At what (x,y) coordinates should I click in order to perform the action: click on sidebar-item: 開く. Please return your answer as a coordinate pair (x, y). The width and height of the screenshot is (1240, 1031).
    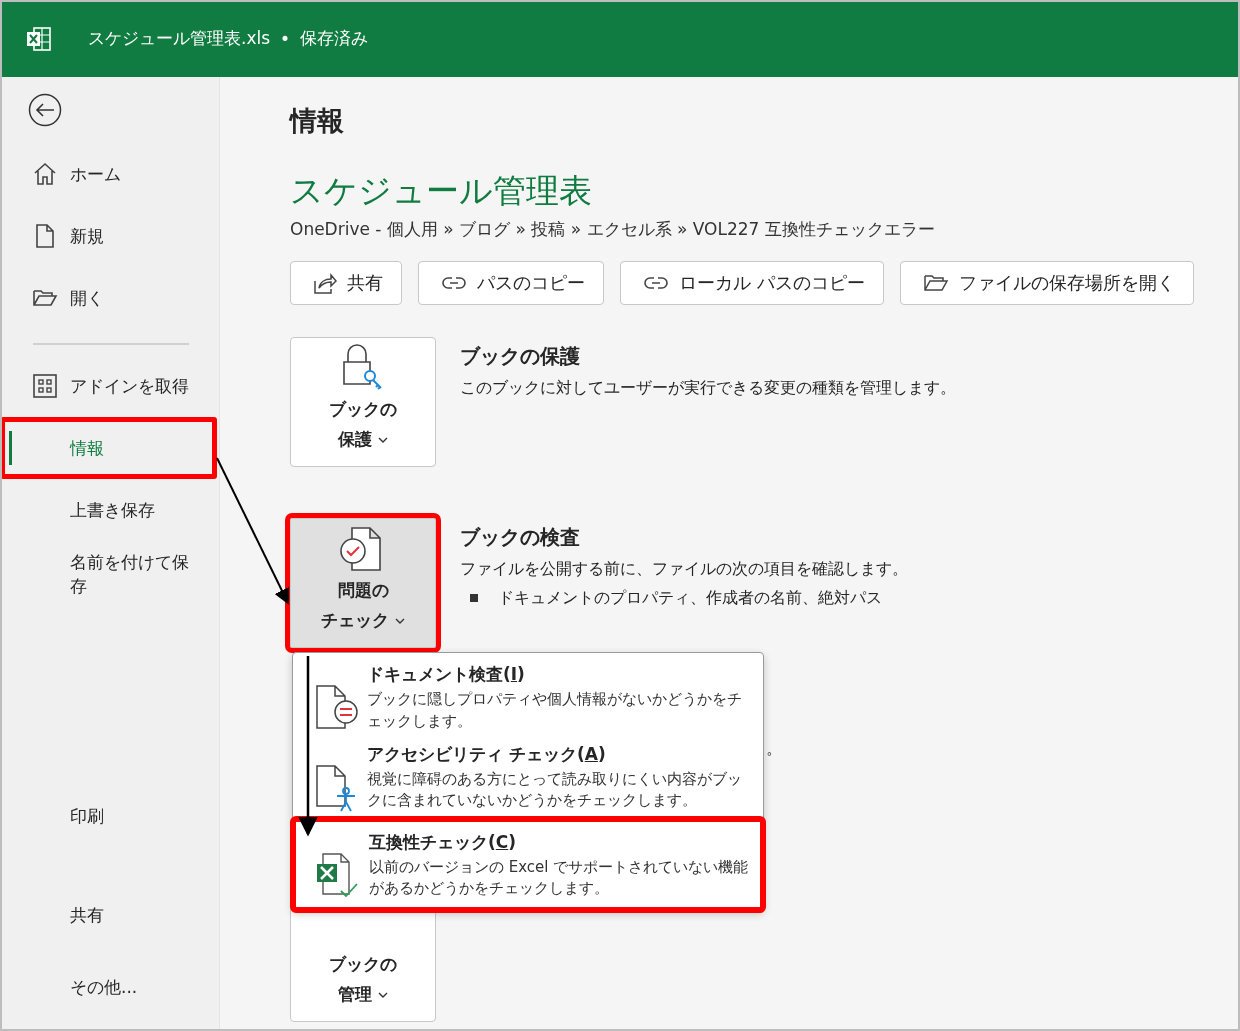
    Looking at the image, I should click on (87, 298).